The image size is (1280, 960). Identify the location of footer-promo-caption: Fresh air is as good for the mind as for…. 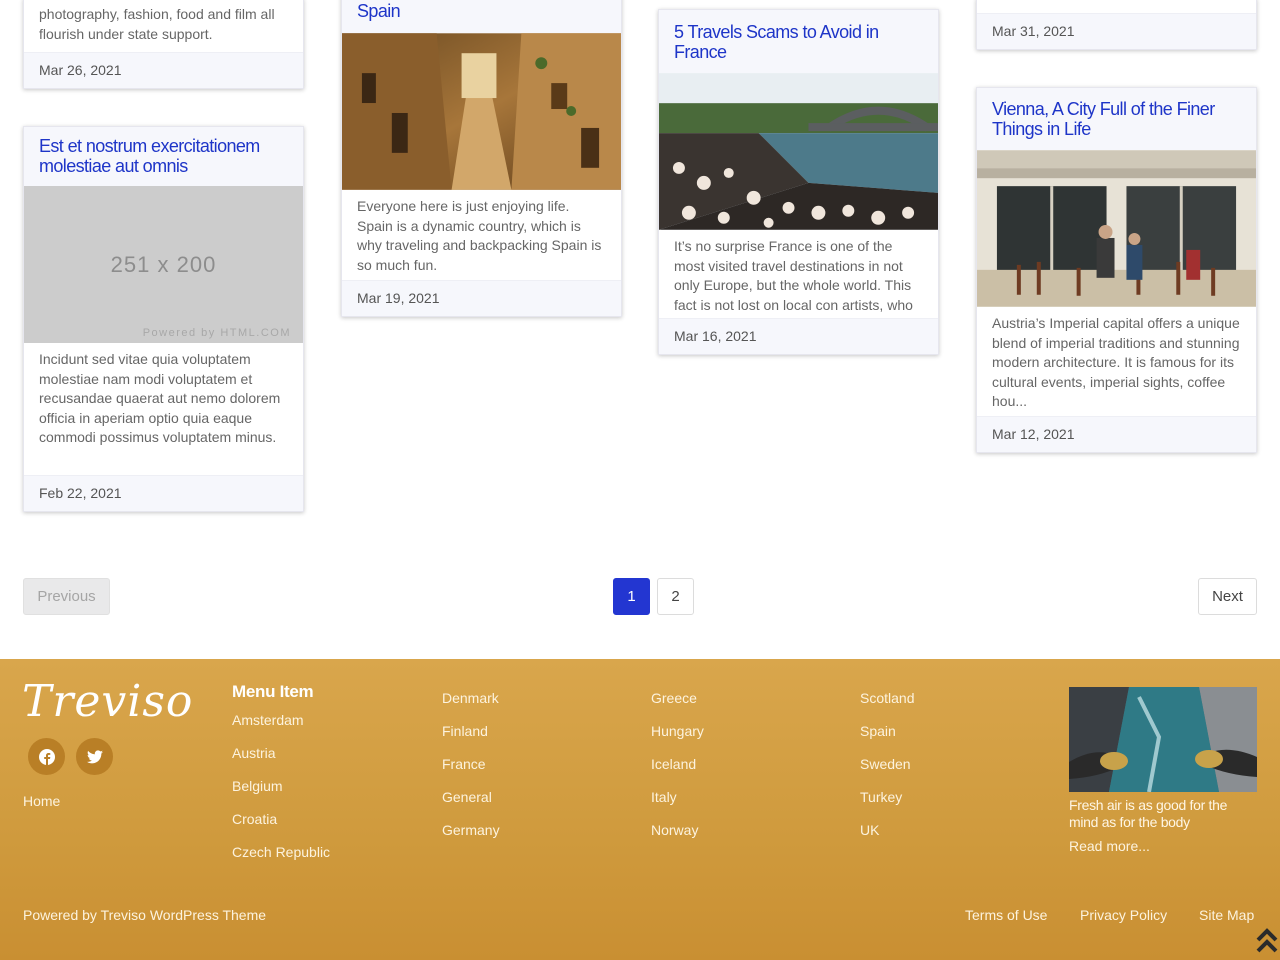
(1163, 814).